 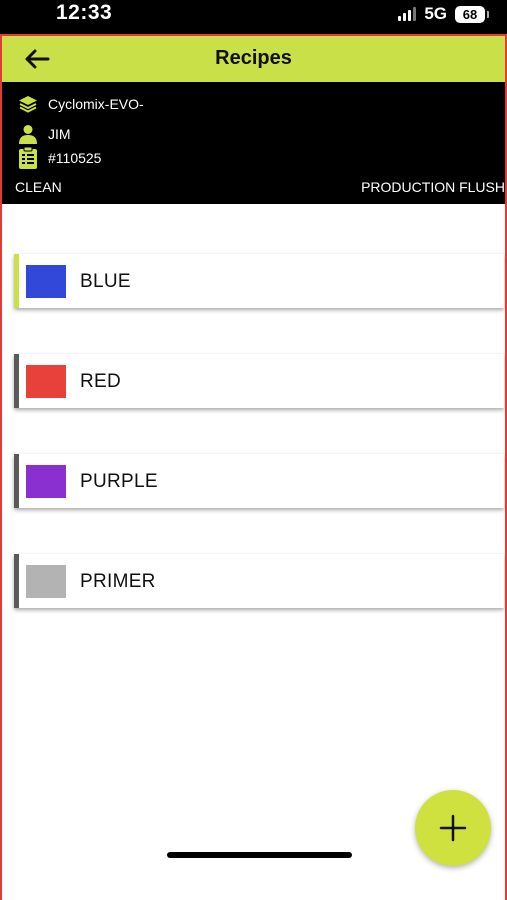 What do you see at coordinates (28, 134) in the screenshot?
I see `person-icon` at bounding box center [28, 134].